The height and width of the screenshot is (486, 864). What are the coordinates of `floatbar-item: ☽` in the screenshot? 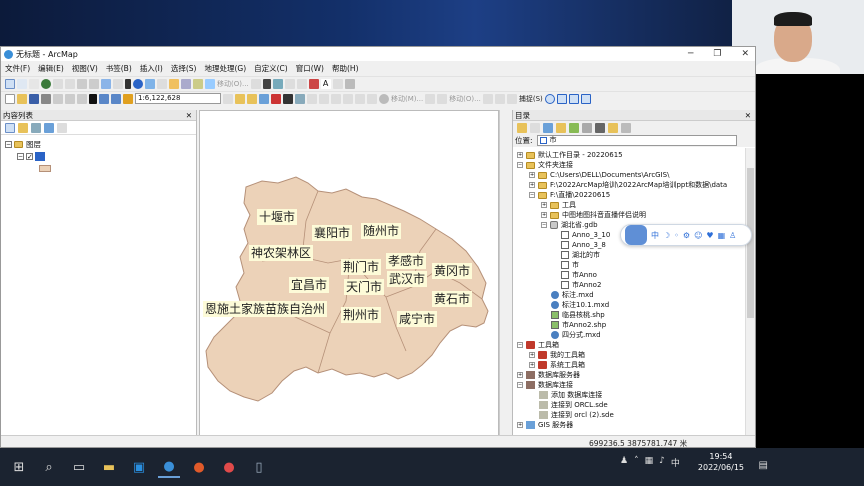 It's located at (666, 235).